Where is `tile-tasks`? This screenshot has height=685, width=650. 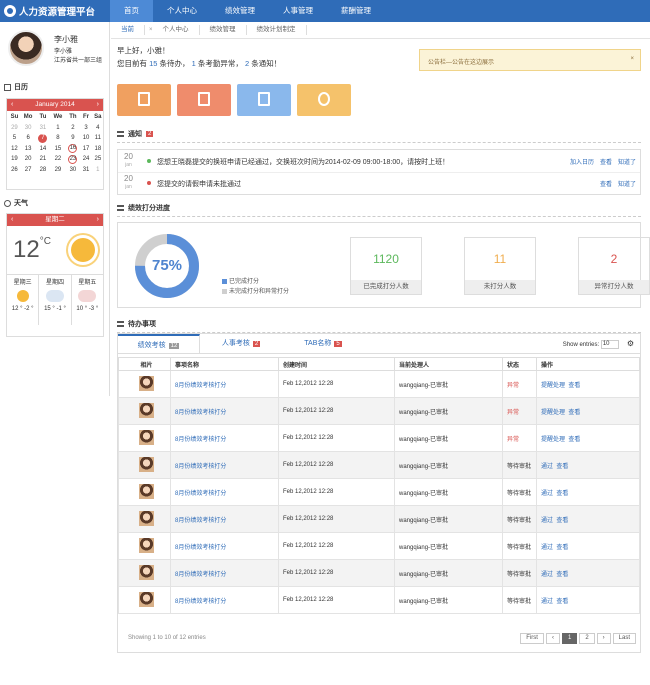 tile-tasks is located at coordinates (144, 100).